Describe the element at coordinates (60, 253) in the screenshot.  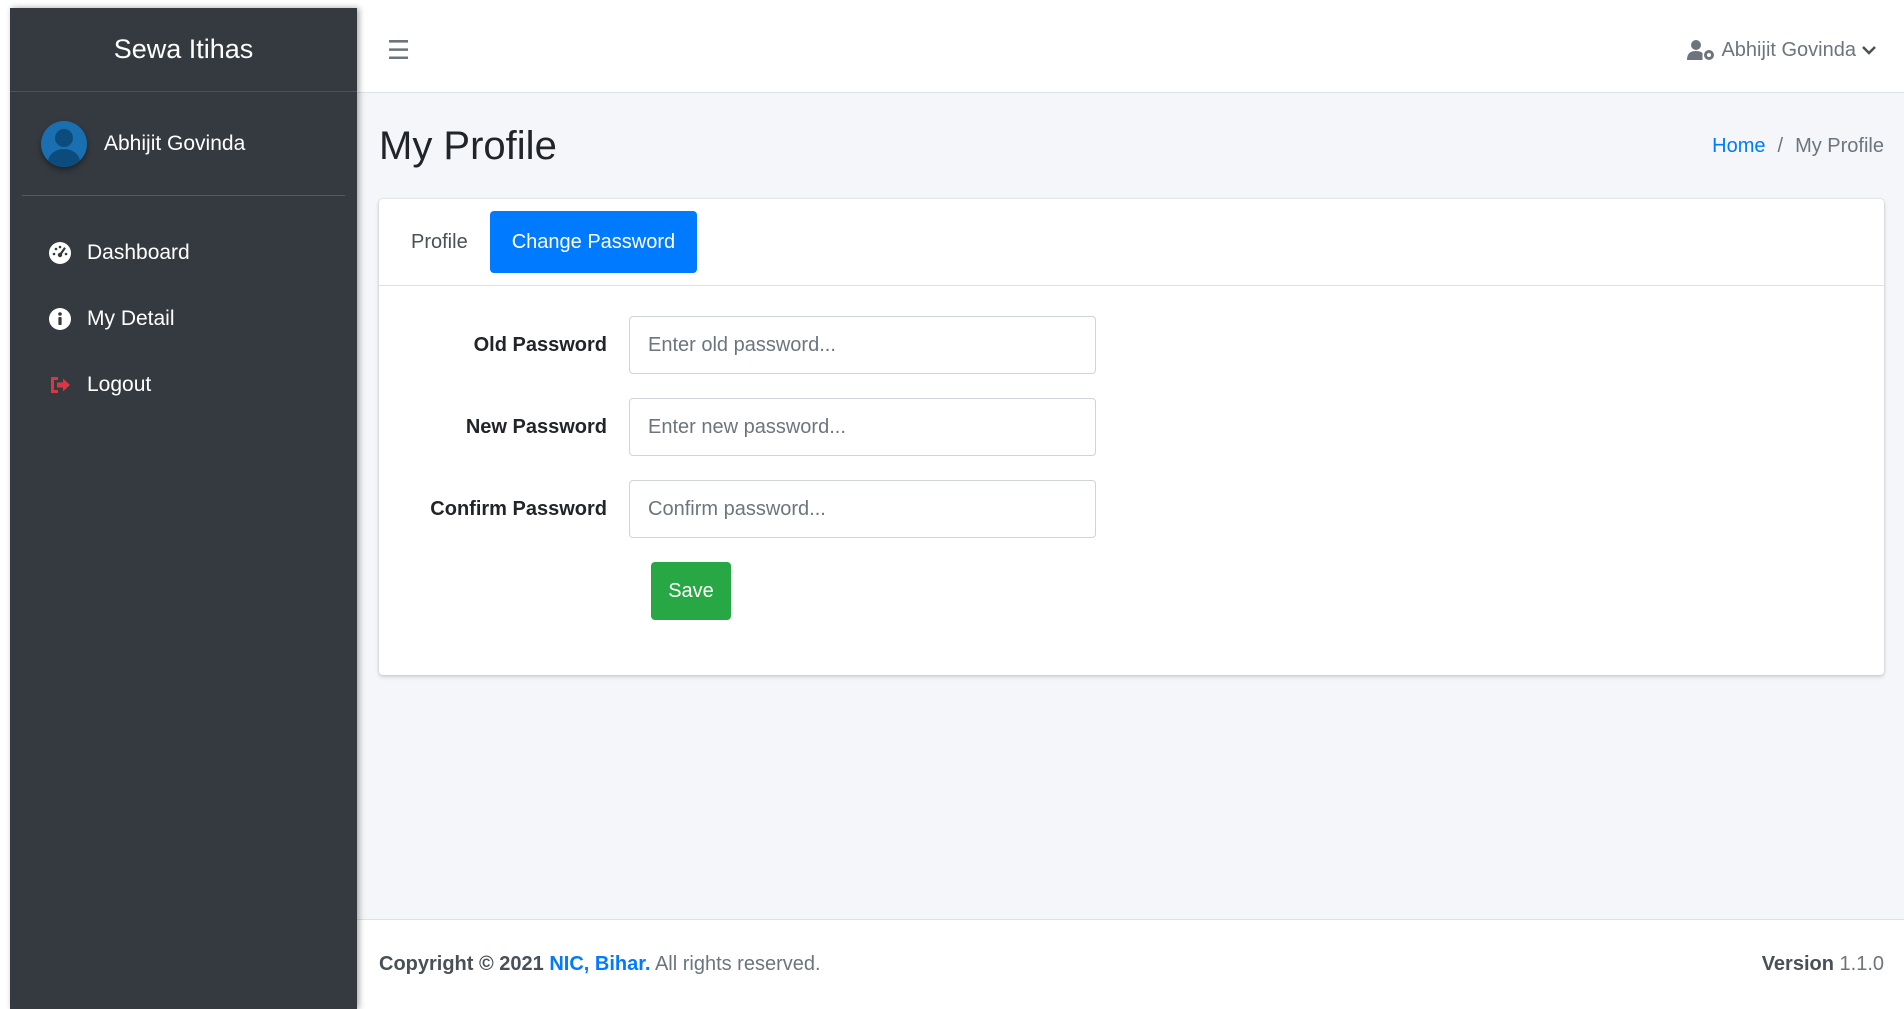
I see `tachometer-icon` at that location.